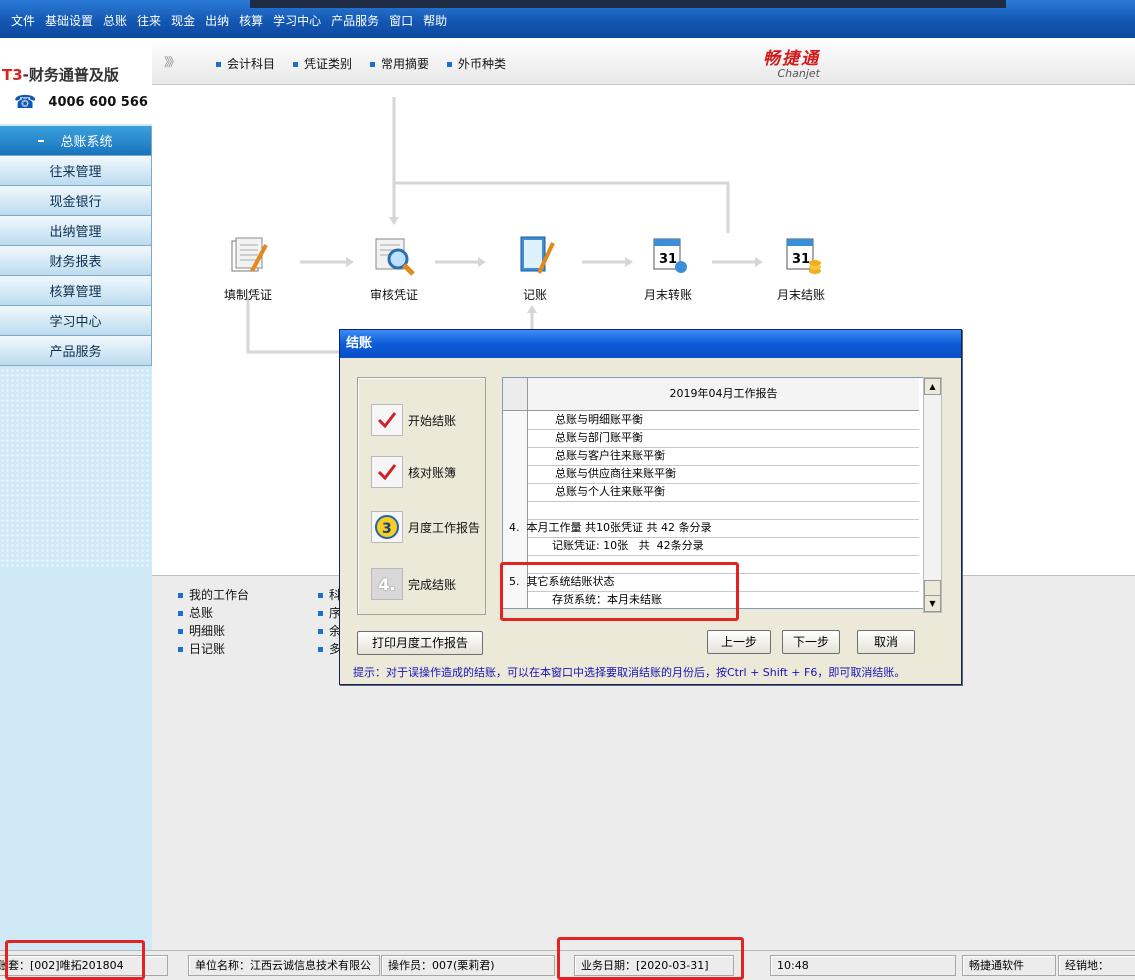 This screenshot has height=980, width=1135. What do you see at coordinates (98, 102) in the screenshot?
I see `hotline-number: 4006 600 566` at bounding box center [98, 102].